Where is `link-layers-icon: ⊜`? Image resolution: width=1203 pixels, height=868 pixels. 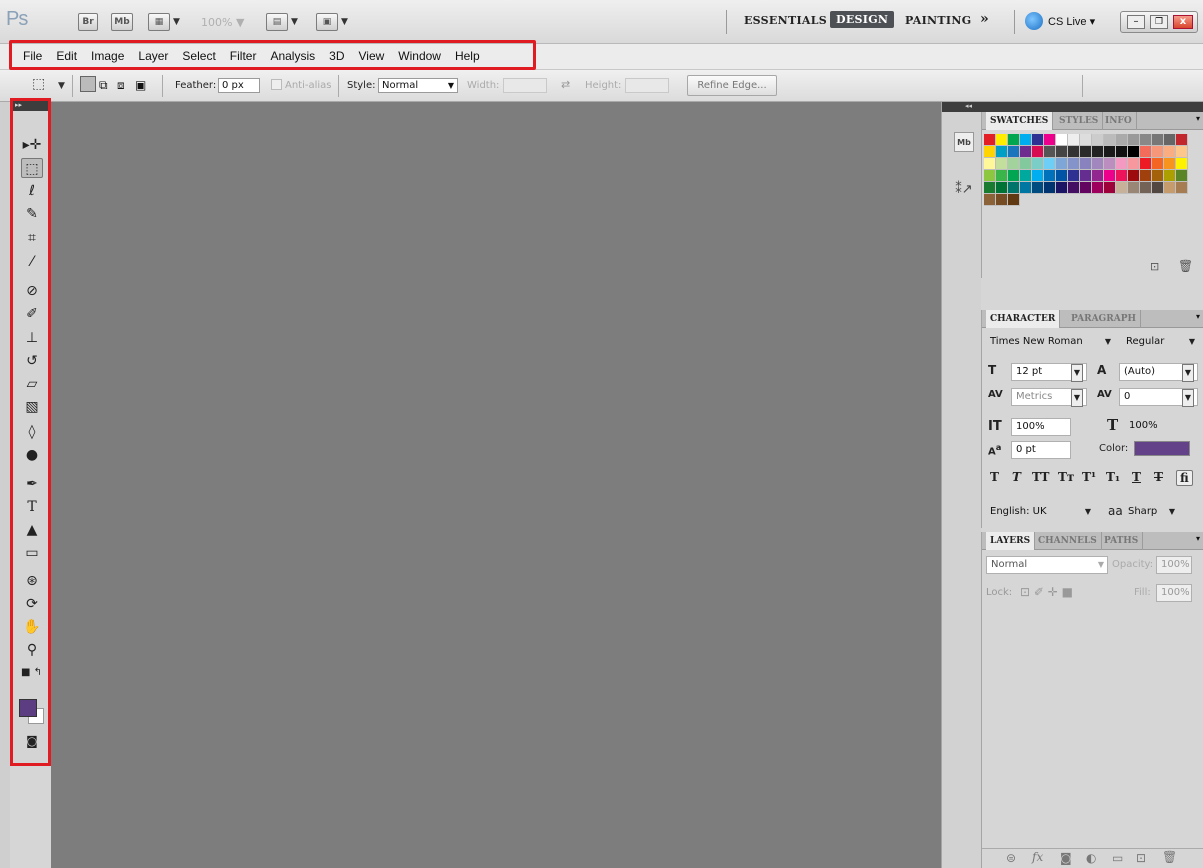 link-layers-icon: ⊜ is located at coordinates (1011, 858).